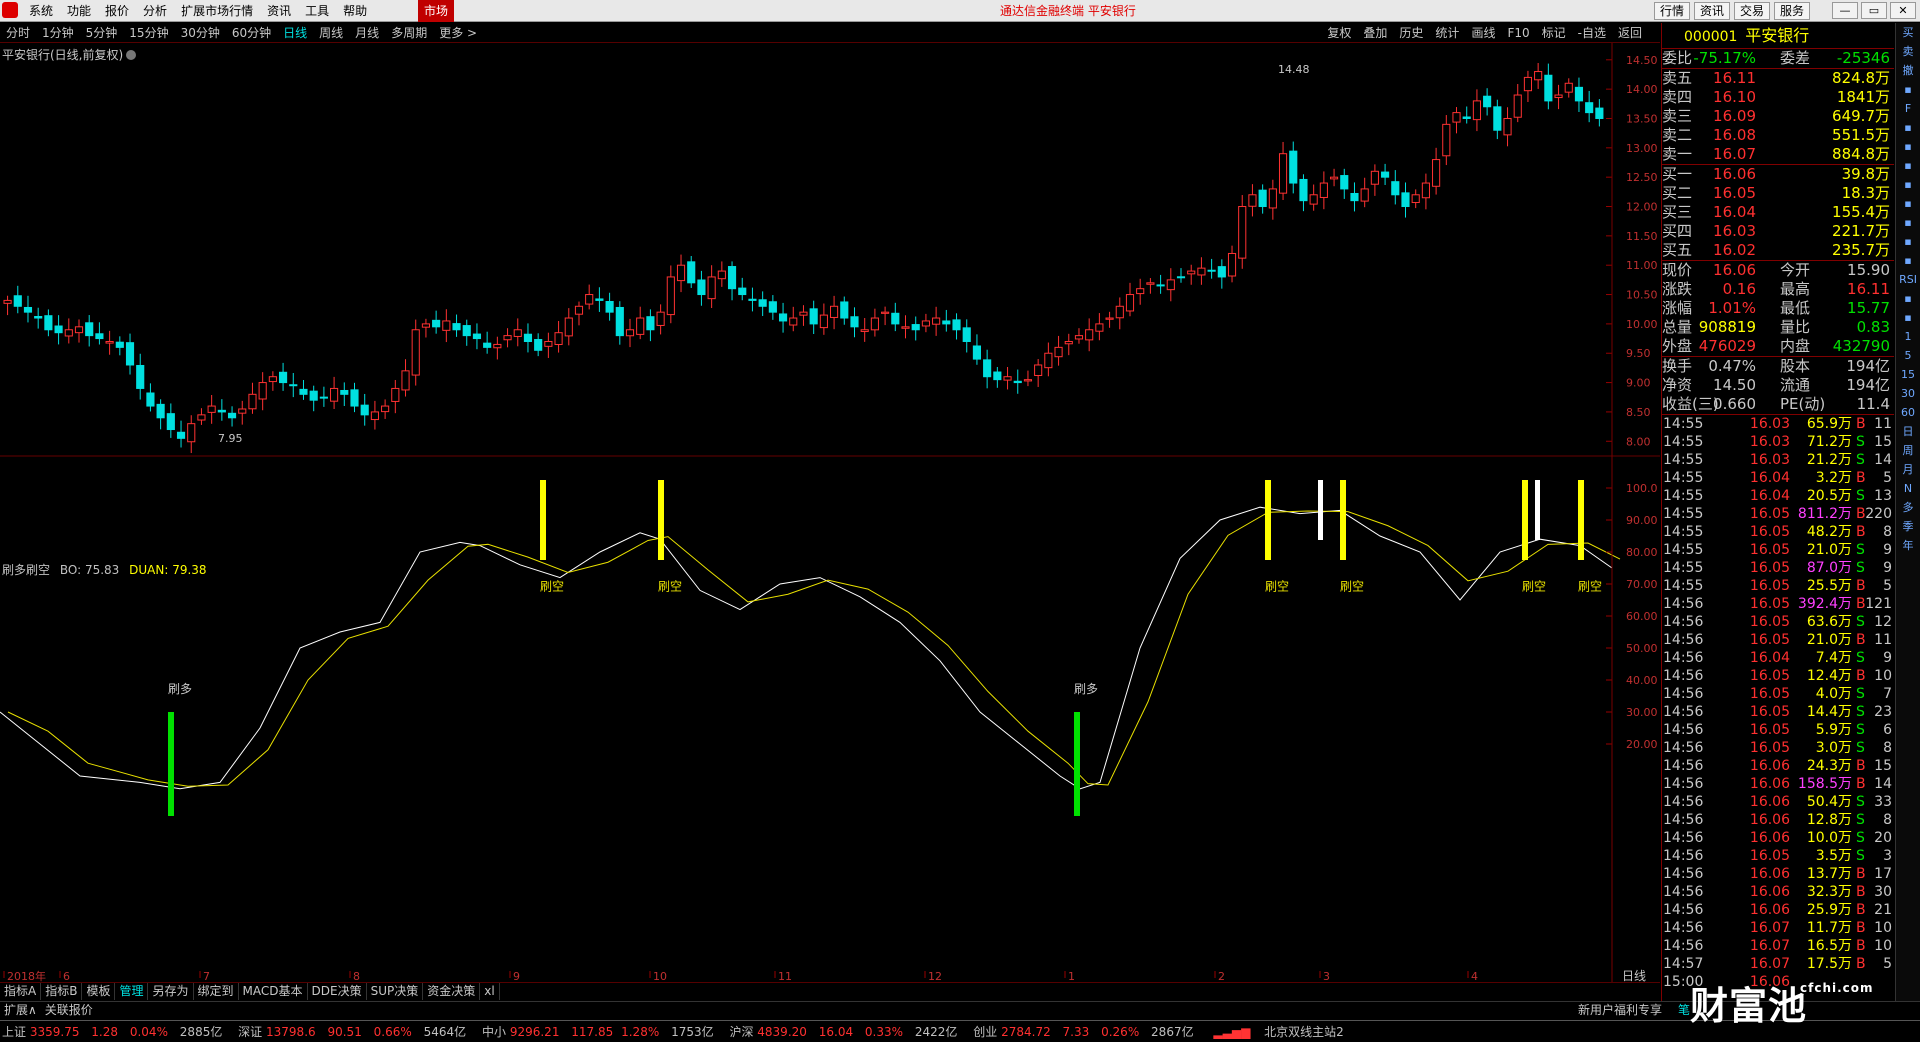 The height and width of the screenshot is (1042, 1920). What do you see at coordinates (1778, 231) in the screenshot?
I see `bid-row: 买四 16.03 221.7万` at bounding box center [1778, 231].